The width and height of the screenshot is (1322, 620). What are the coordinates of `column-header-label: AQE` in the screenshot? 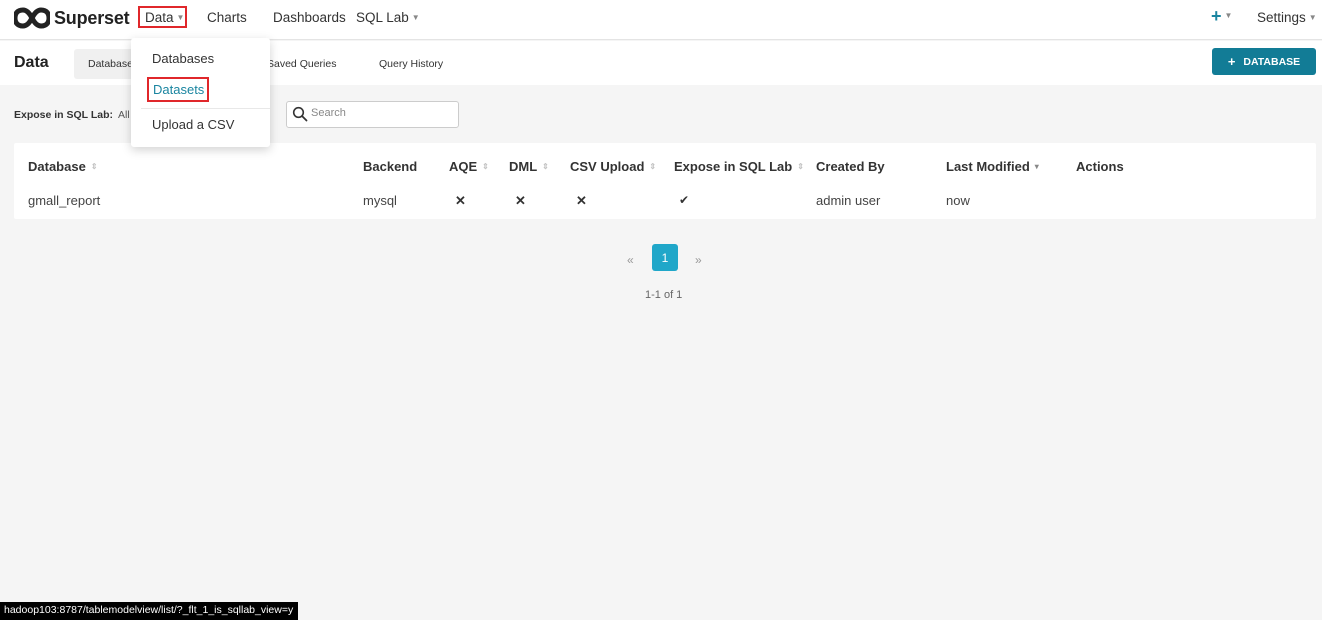 It's located at (463, 166).